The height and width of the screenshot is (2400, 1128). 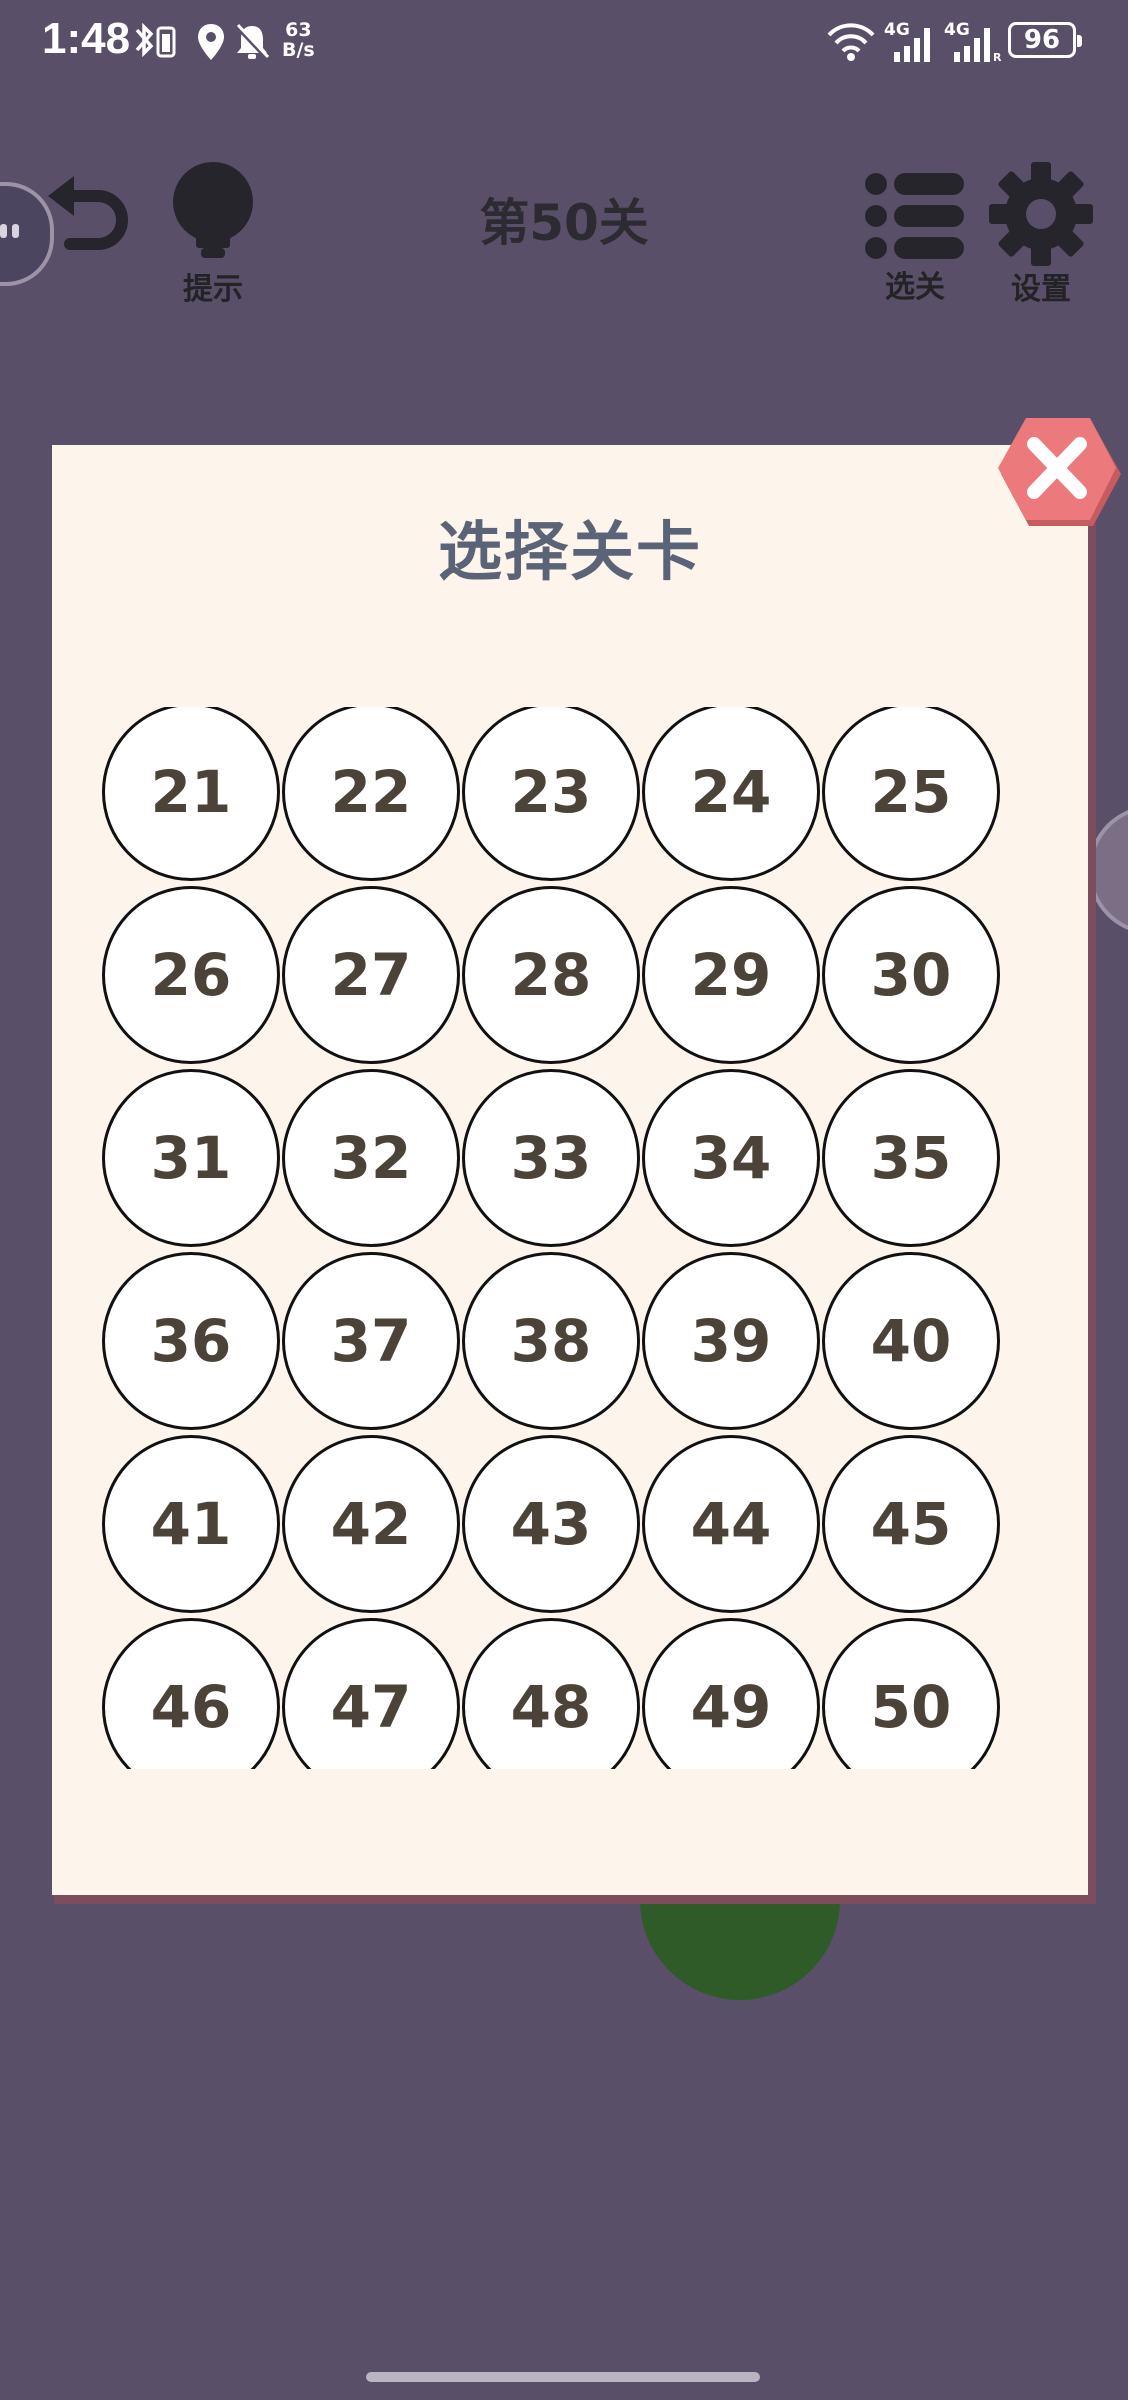 What do you see at coordinates (570, 553) in the screenshot?
I see `dialog-title: 选择关卡` at bounding box center [570, 553].